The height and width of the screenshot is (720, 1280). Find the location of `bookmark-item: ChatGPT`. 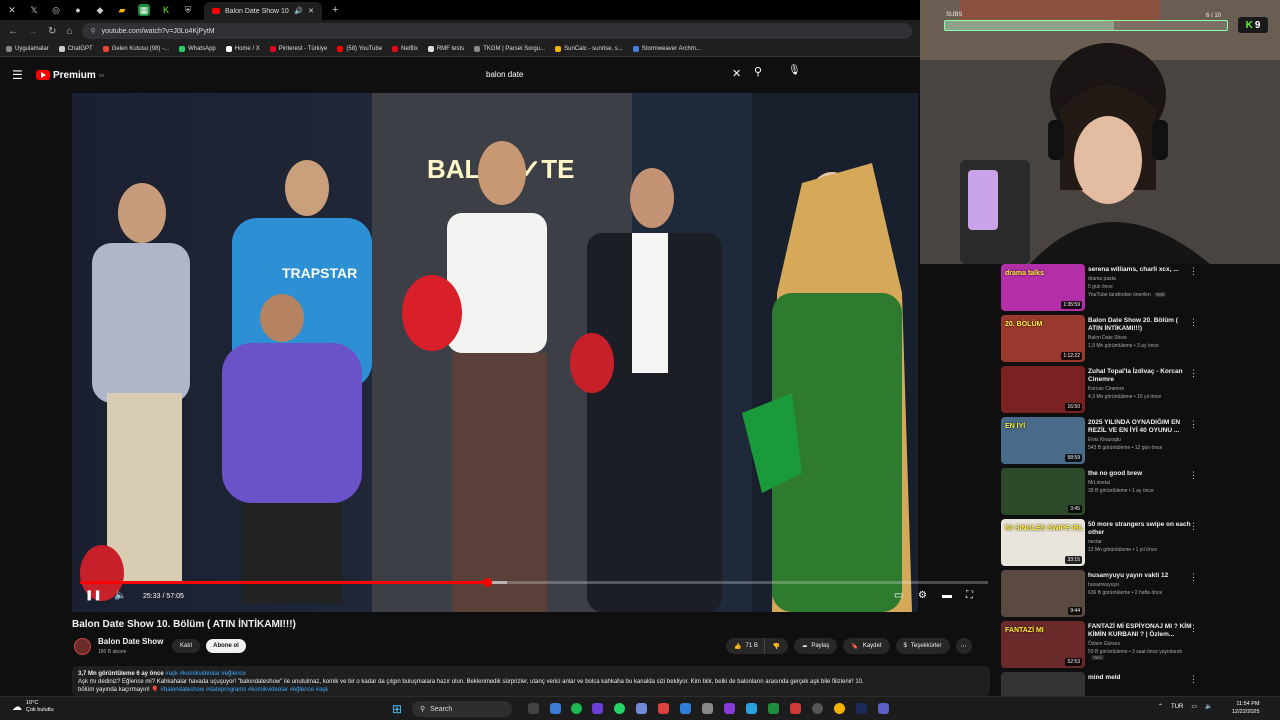

bookmark-item: ChatGPT is located at coordinates (75, 49).